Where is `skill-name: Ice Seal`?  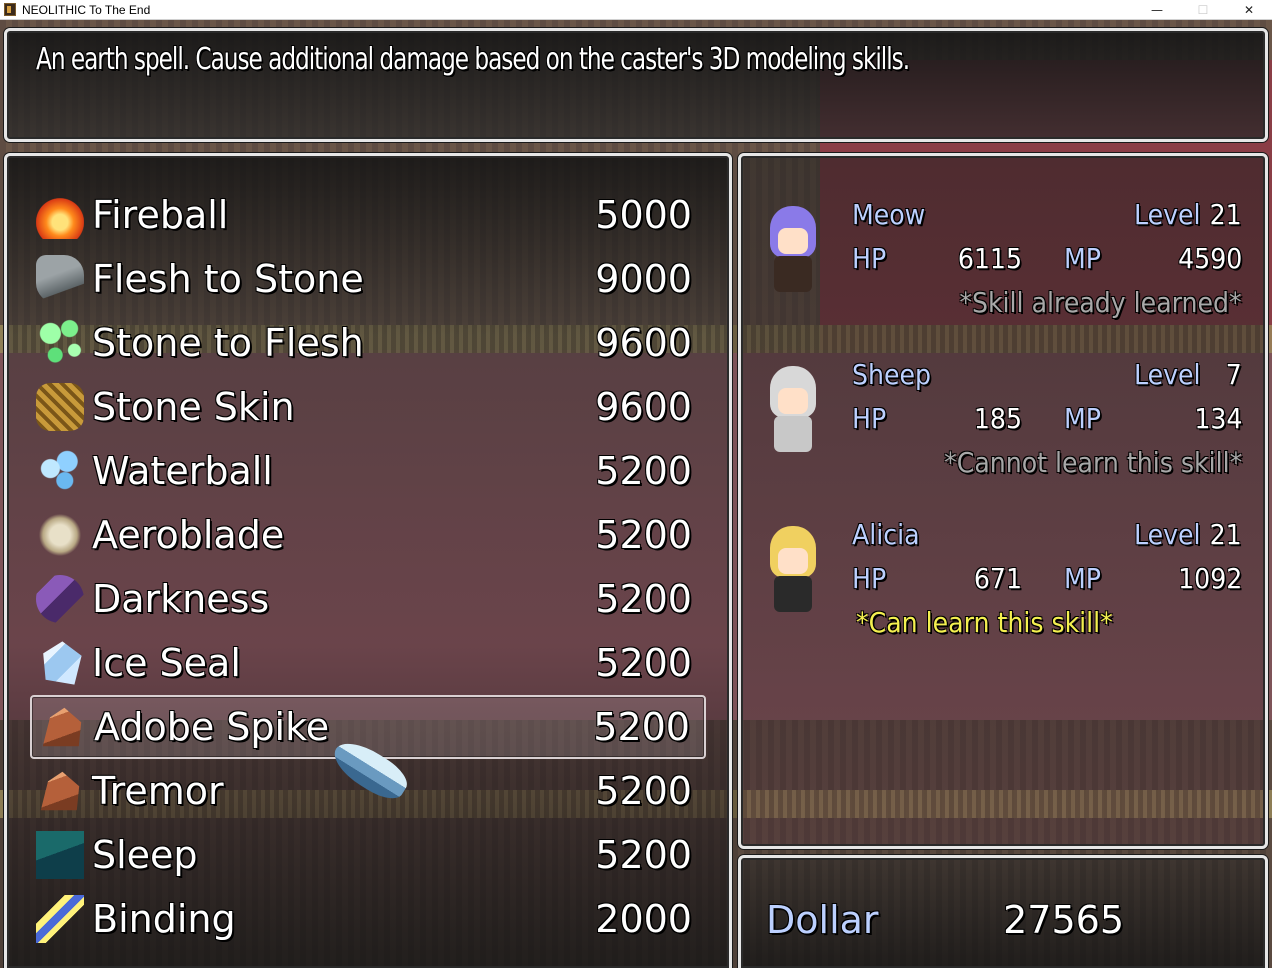
skill-name: Ice Seal is located at coordinates (166, 663).